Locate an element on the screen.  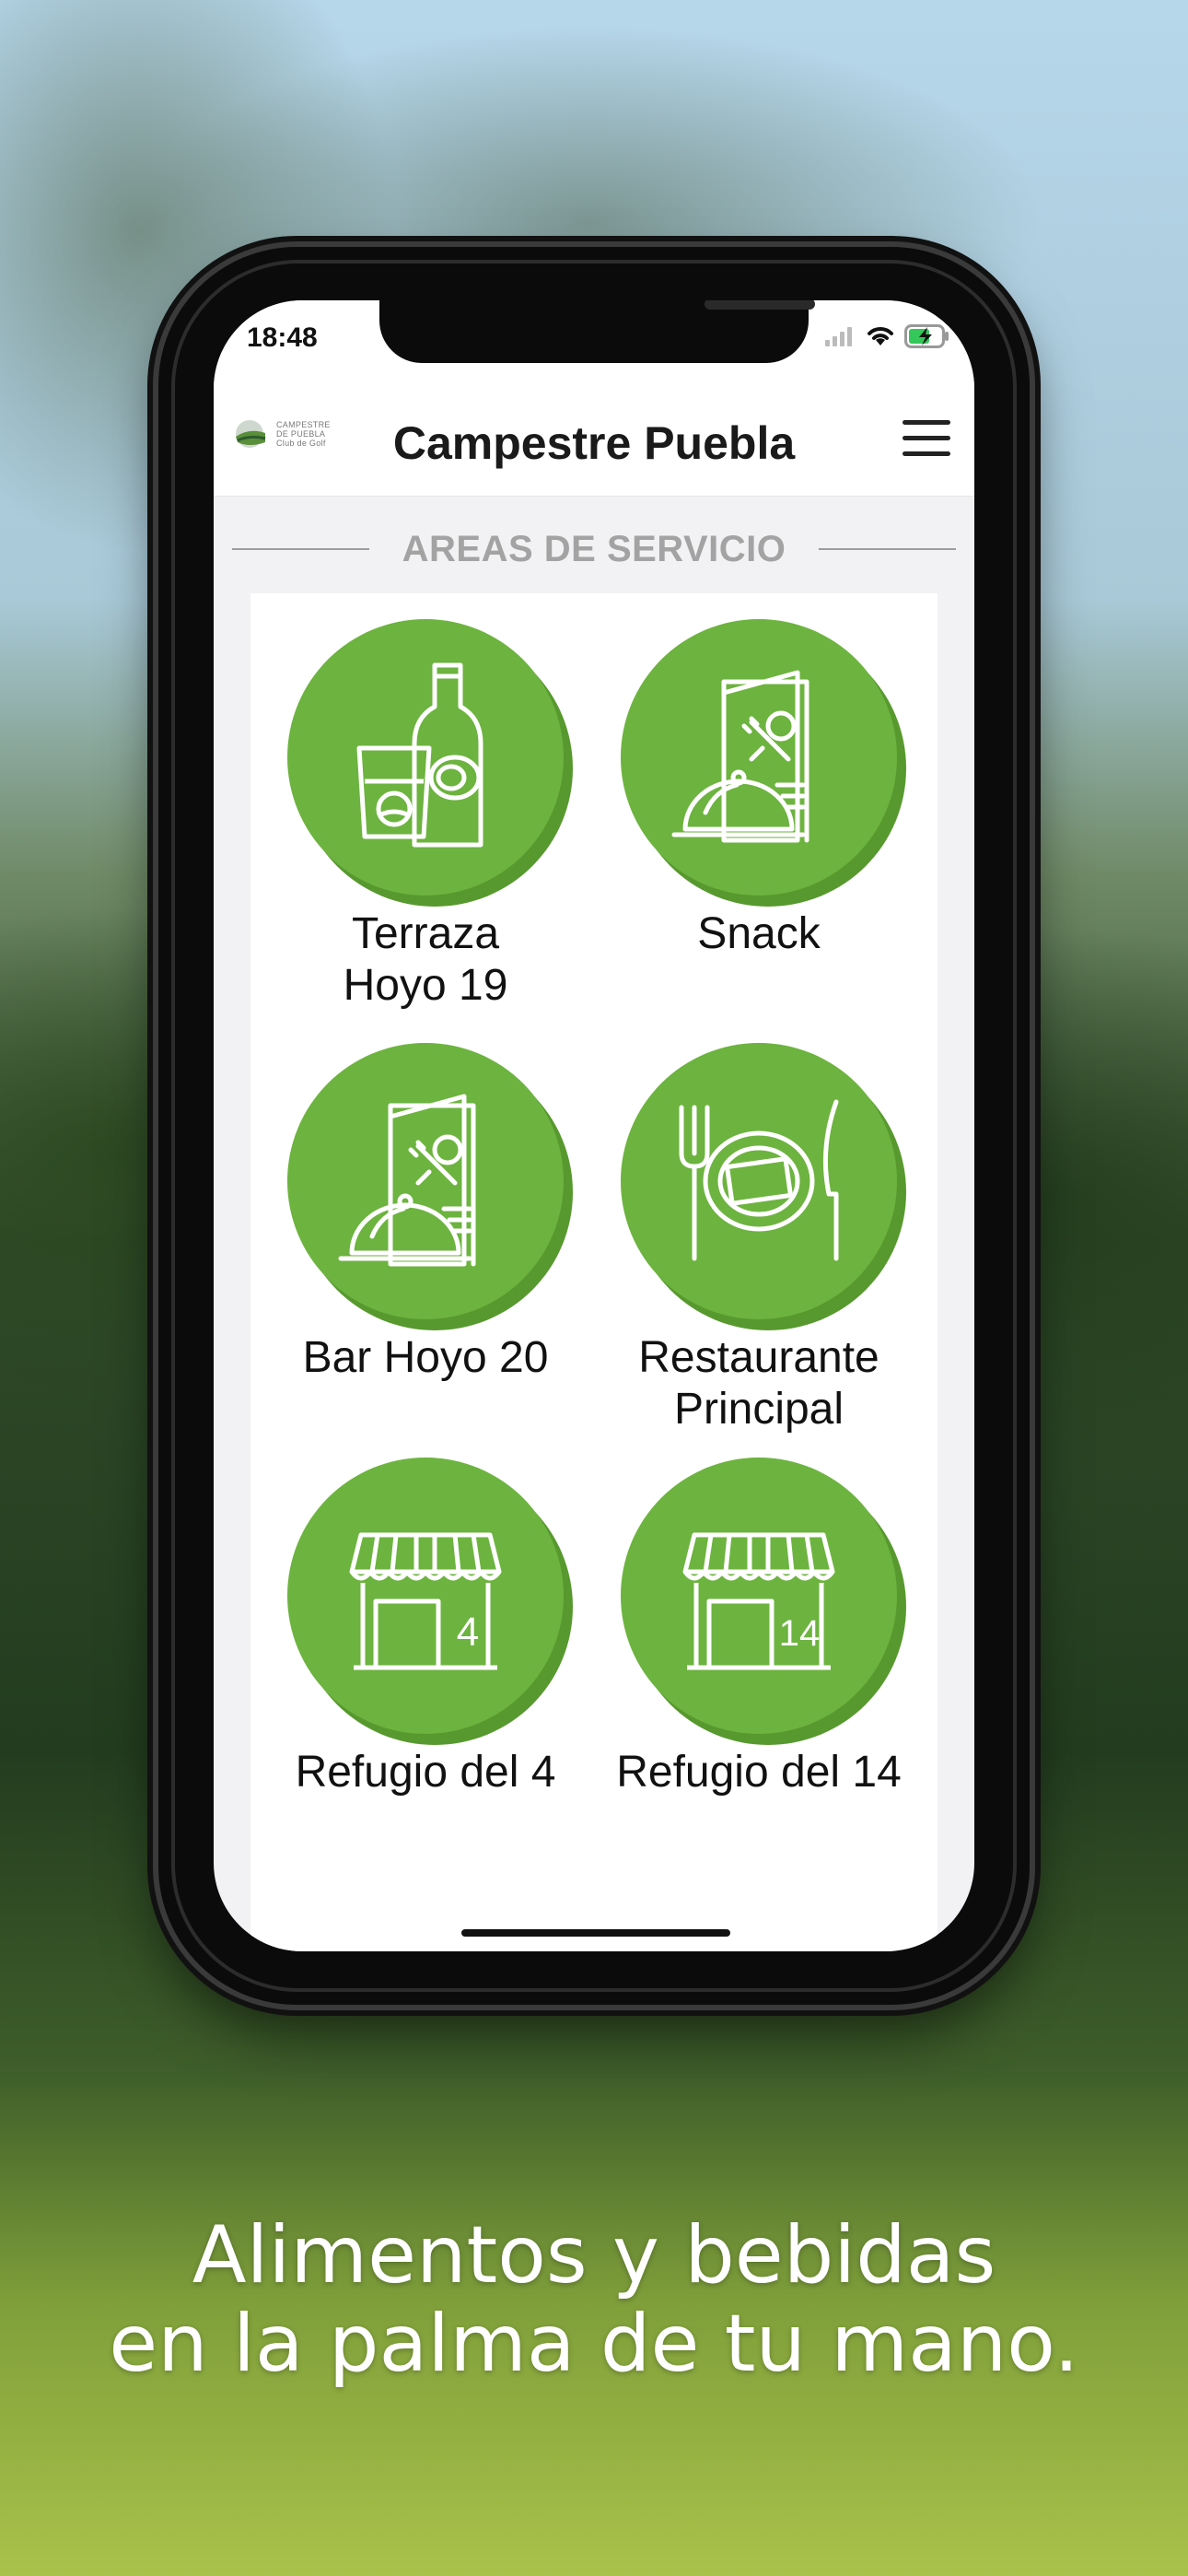
home-indicator is located at coordinates (595, 1933).